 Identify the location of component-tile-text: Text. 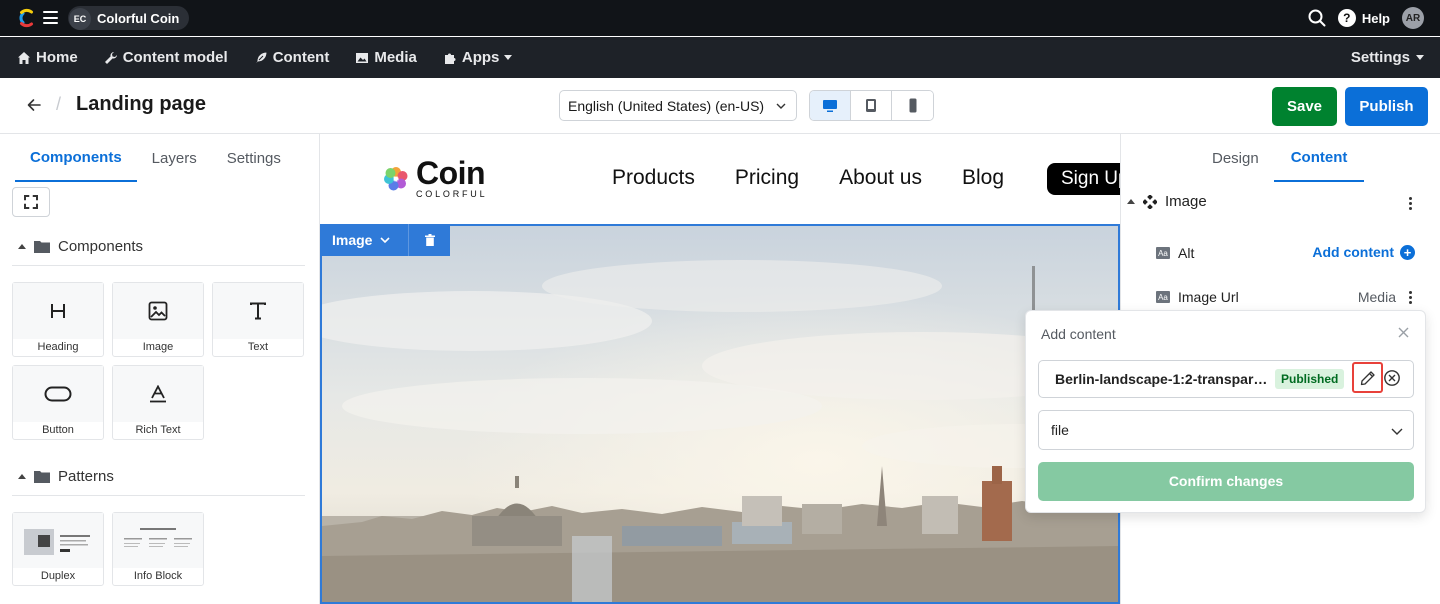
(258, 319).